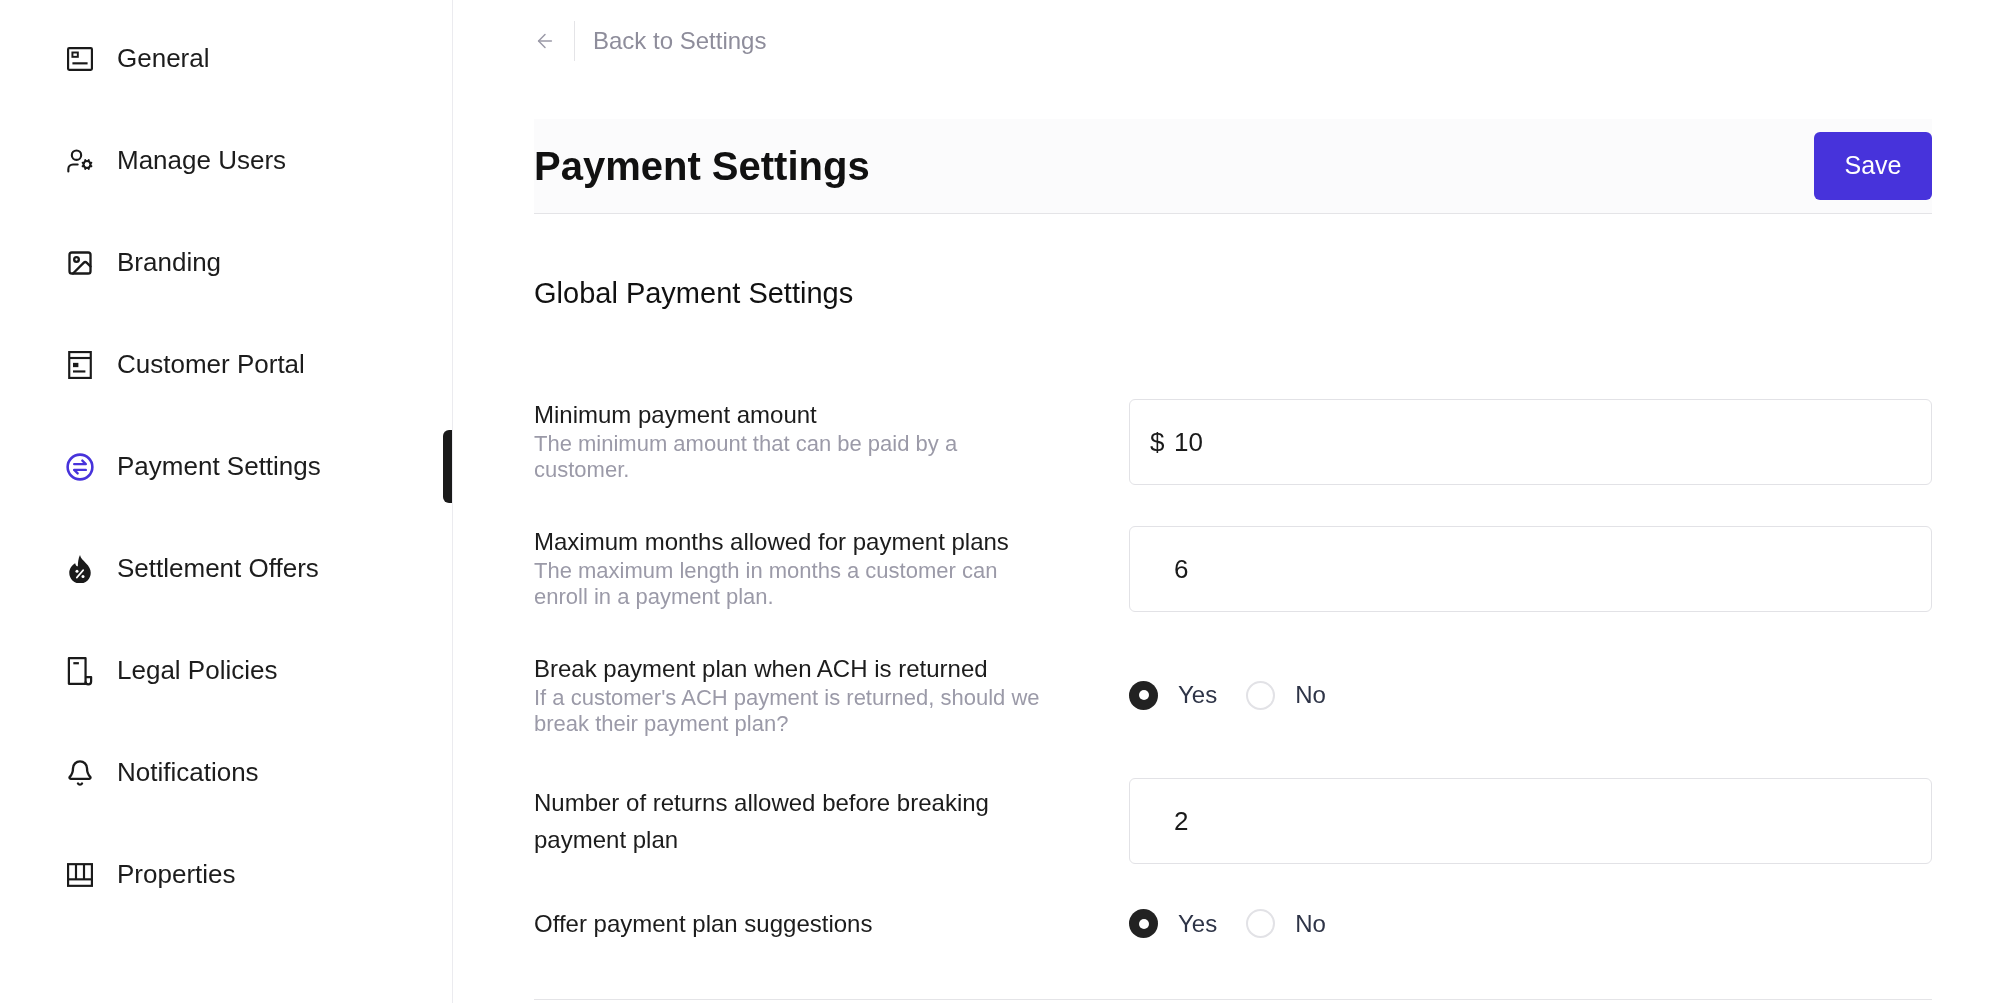 This screenshot has width=2000, height=1003. What do you see at coordinates (226, 364) in the screenshot?
I see `nav-item: Customer Portal` at bounding box center [226, 364].